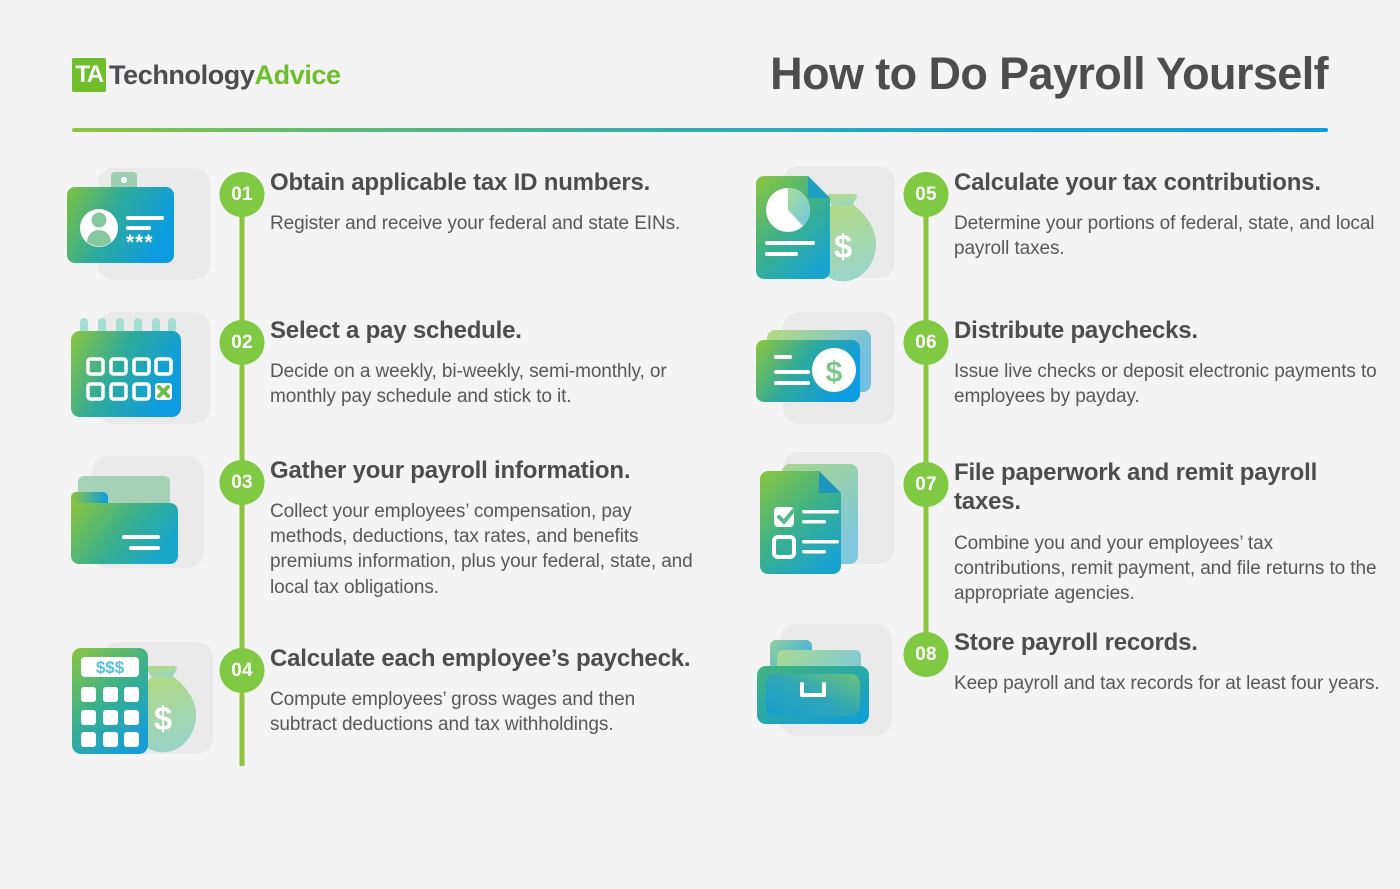  I want to click on step-number-badge: 06, so click(926, 342).